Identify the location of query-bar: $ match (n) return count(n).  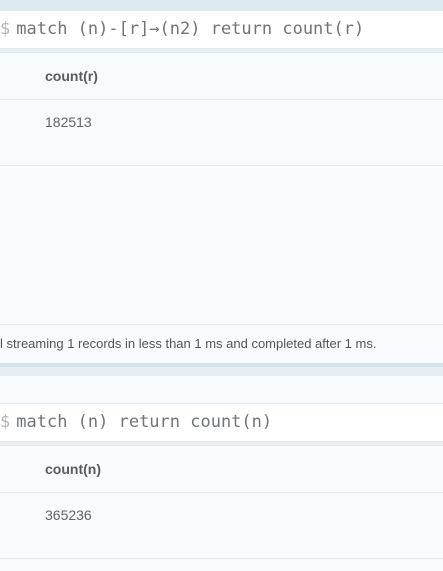
(221, 423).